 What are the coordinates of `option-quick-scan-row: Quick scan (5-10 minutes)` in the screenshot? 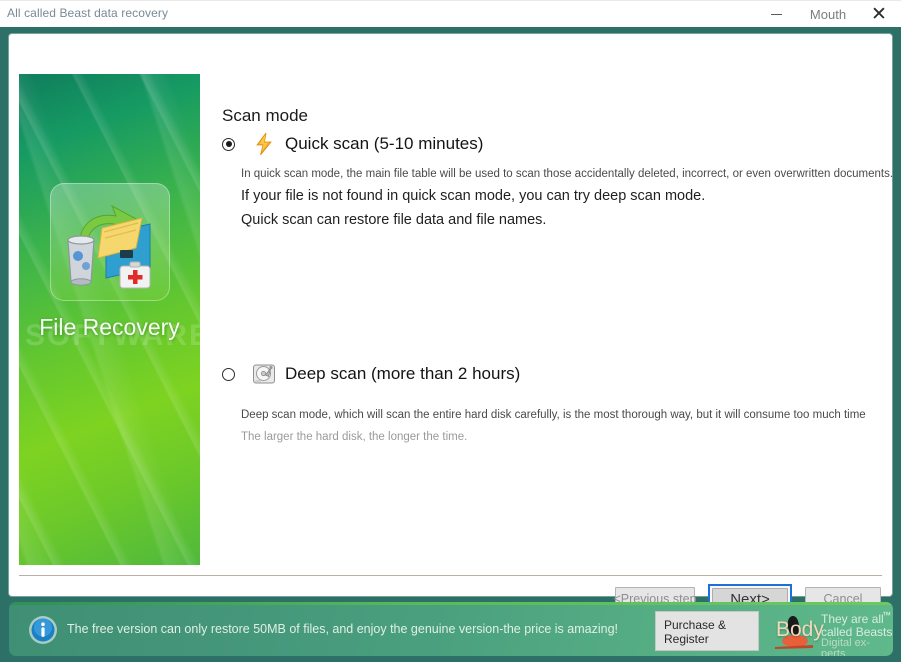 It's located at (552, 144).